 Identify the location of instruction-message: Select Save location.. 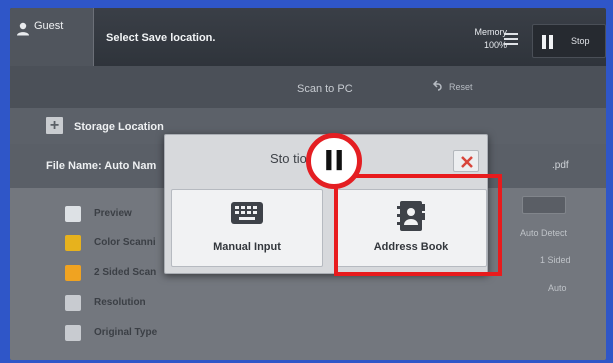
(161, 38).